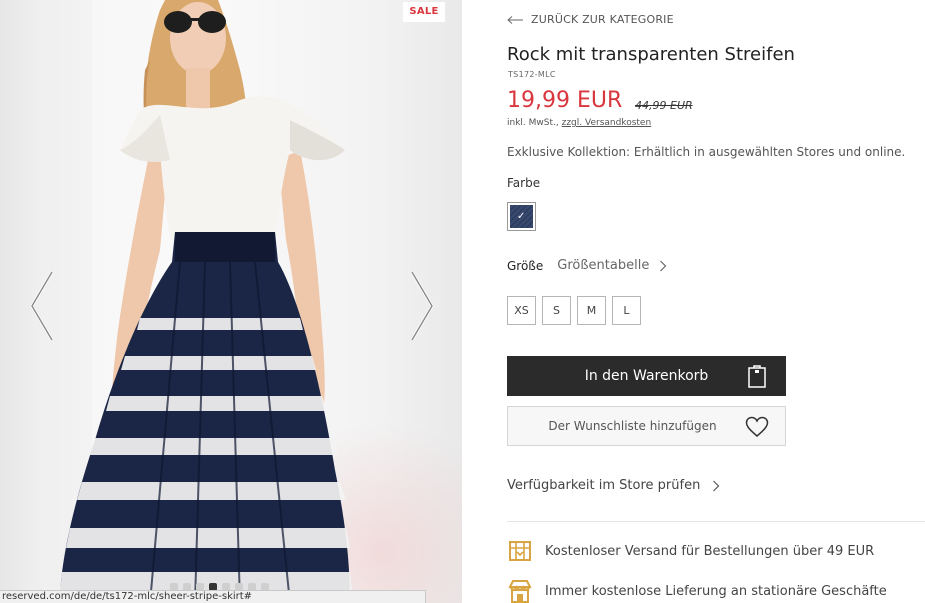  I want to click on previous-image-arrow-icon, so click(43, 306).